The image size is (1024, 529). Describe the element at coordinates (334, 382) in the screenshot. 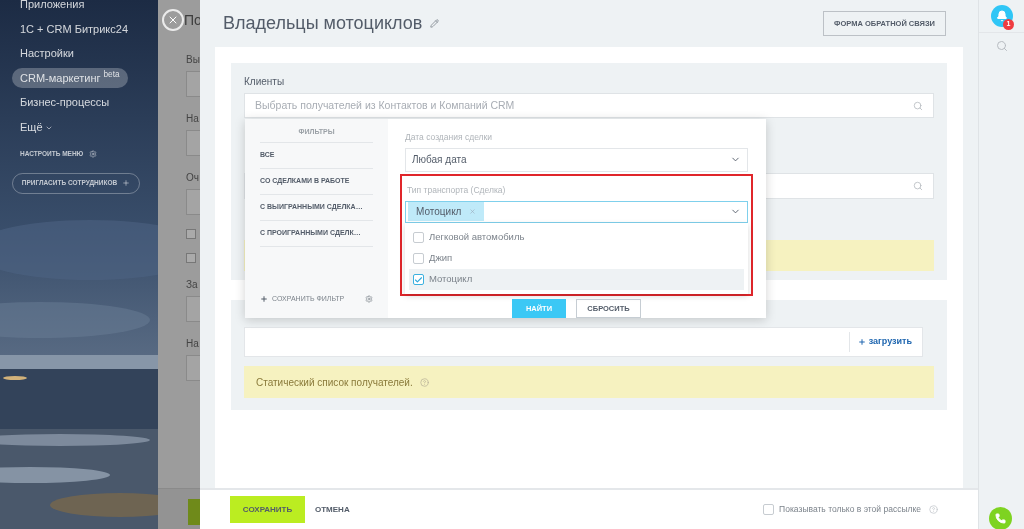

I see `notice-text: Статический список получателей.` at that location.